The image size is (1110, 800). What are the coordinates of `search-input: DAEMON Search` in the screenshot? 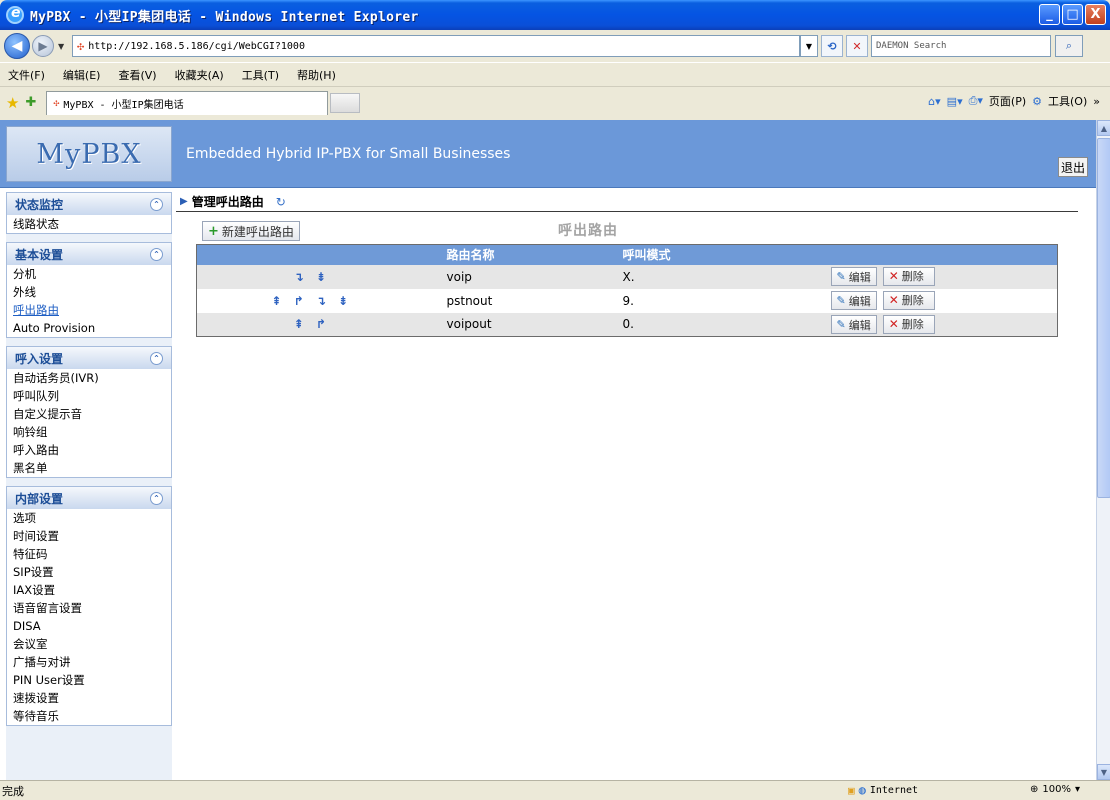 It's located at (961, 46).